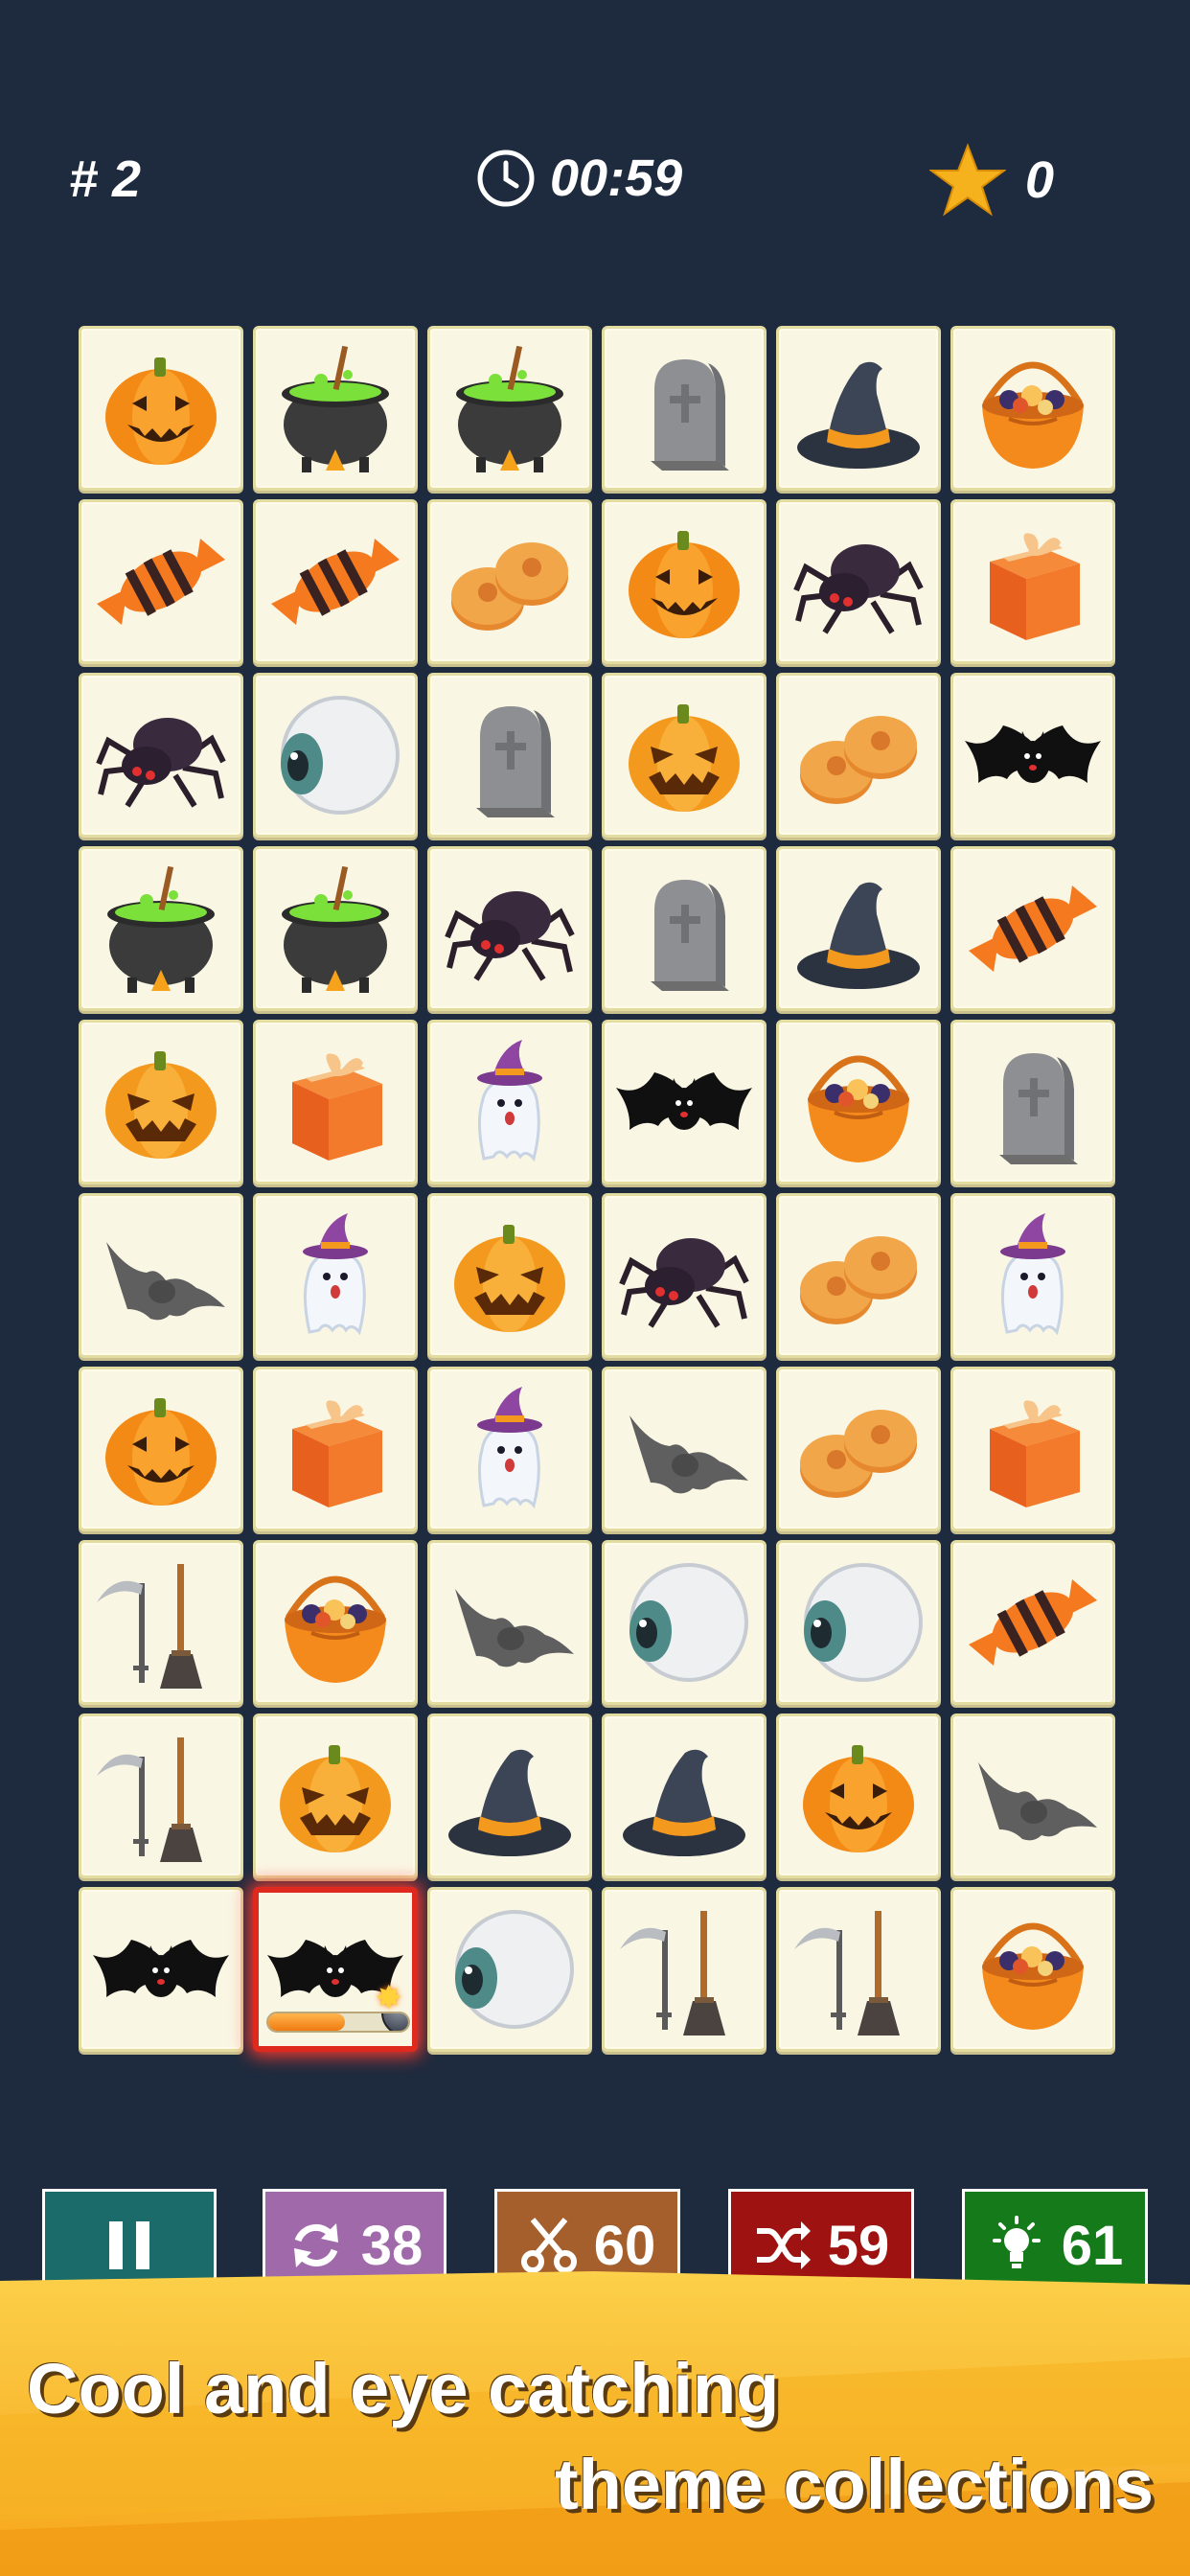 Image resolution: width=1190 pixels, height=2576 pixels. I want to click on lightbulb-icon, so click(1016, 2242).